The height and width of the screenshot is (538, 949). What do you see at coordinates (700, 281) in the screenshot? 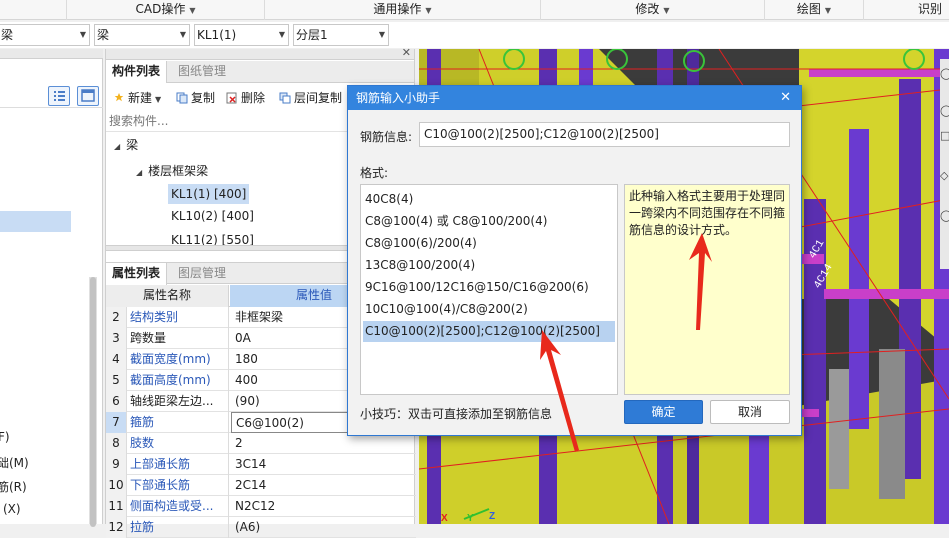
I see `red-arrow-up` at bounding box center [700, 281].